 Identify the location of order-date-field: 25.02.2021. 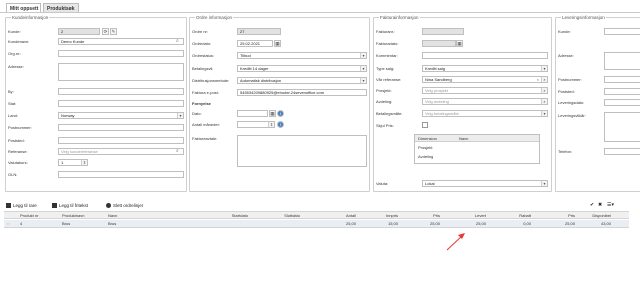
(255, 43).